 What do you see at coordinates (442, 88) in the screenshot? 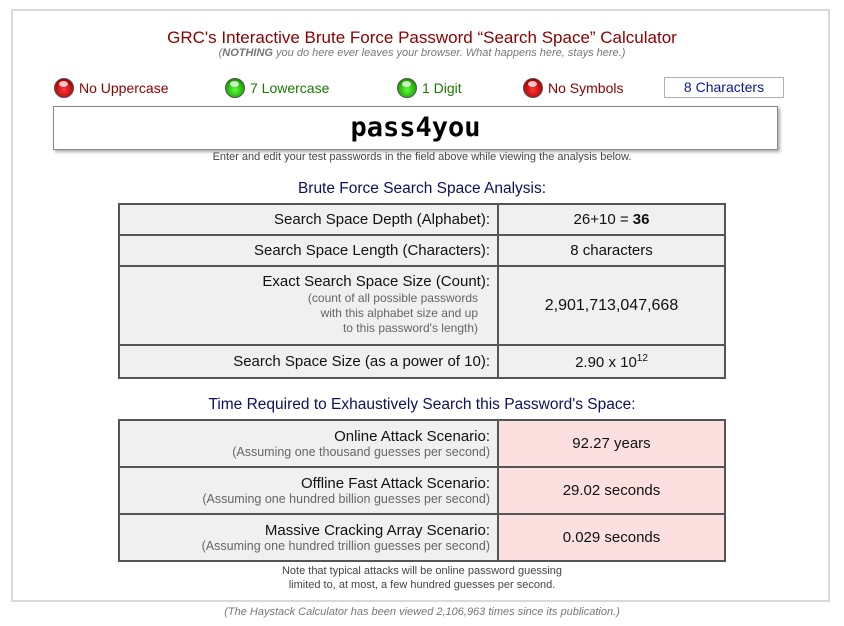
I see `indicator-digit-label: 1 Digit` at bounding box center [442, 88].